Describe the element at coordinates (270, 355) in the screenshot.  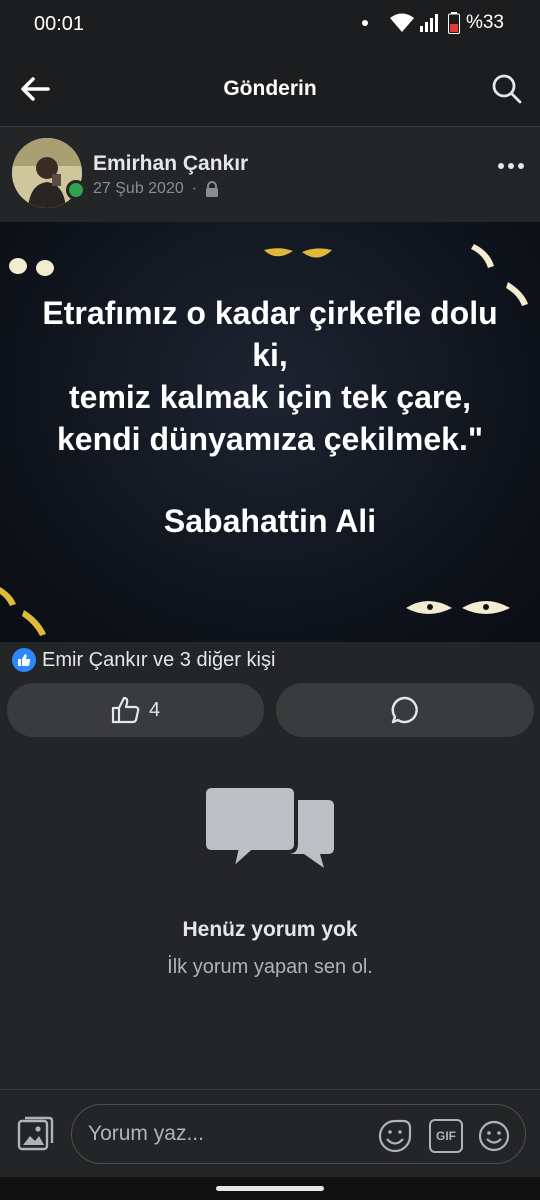
I see `quote-line: ki,` at that location.